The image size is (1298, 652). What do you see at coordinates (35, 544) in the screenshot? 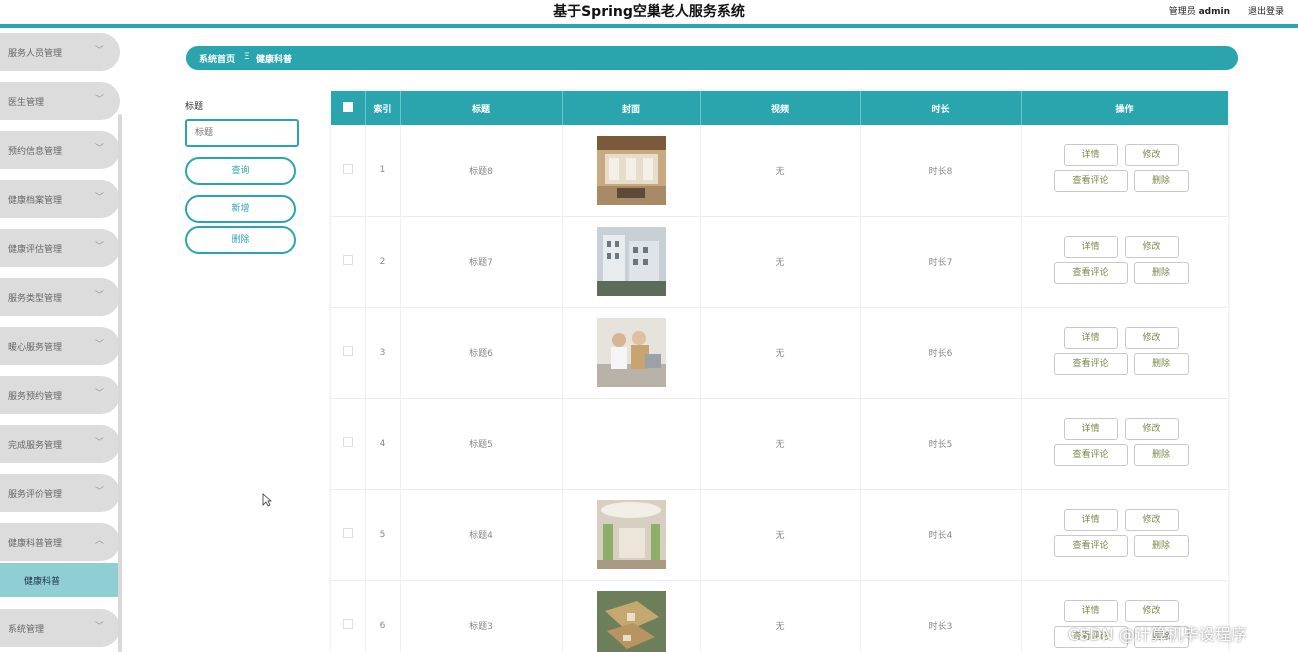
I see `sidebar-item-label: 健康科普管理` at bounding box center [35, 544].